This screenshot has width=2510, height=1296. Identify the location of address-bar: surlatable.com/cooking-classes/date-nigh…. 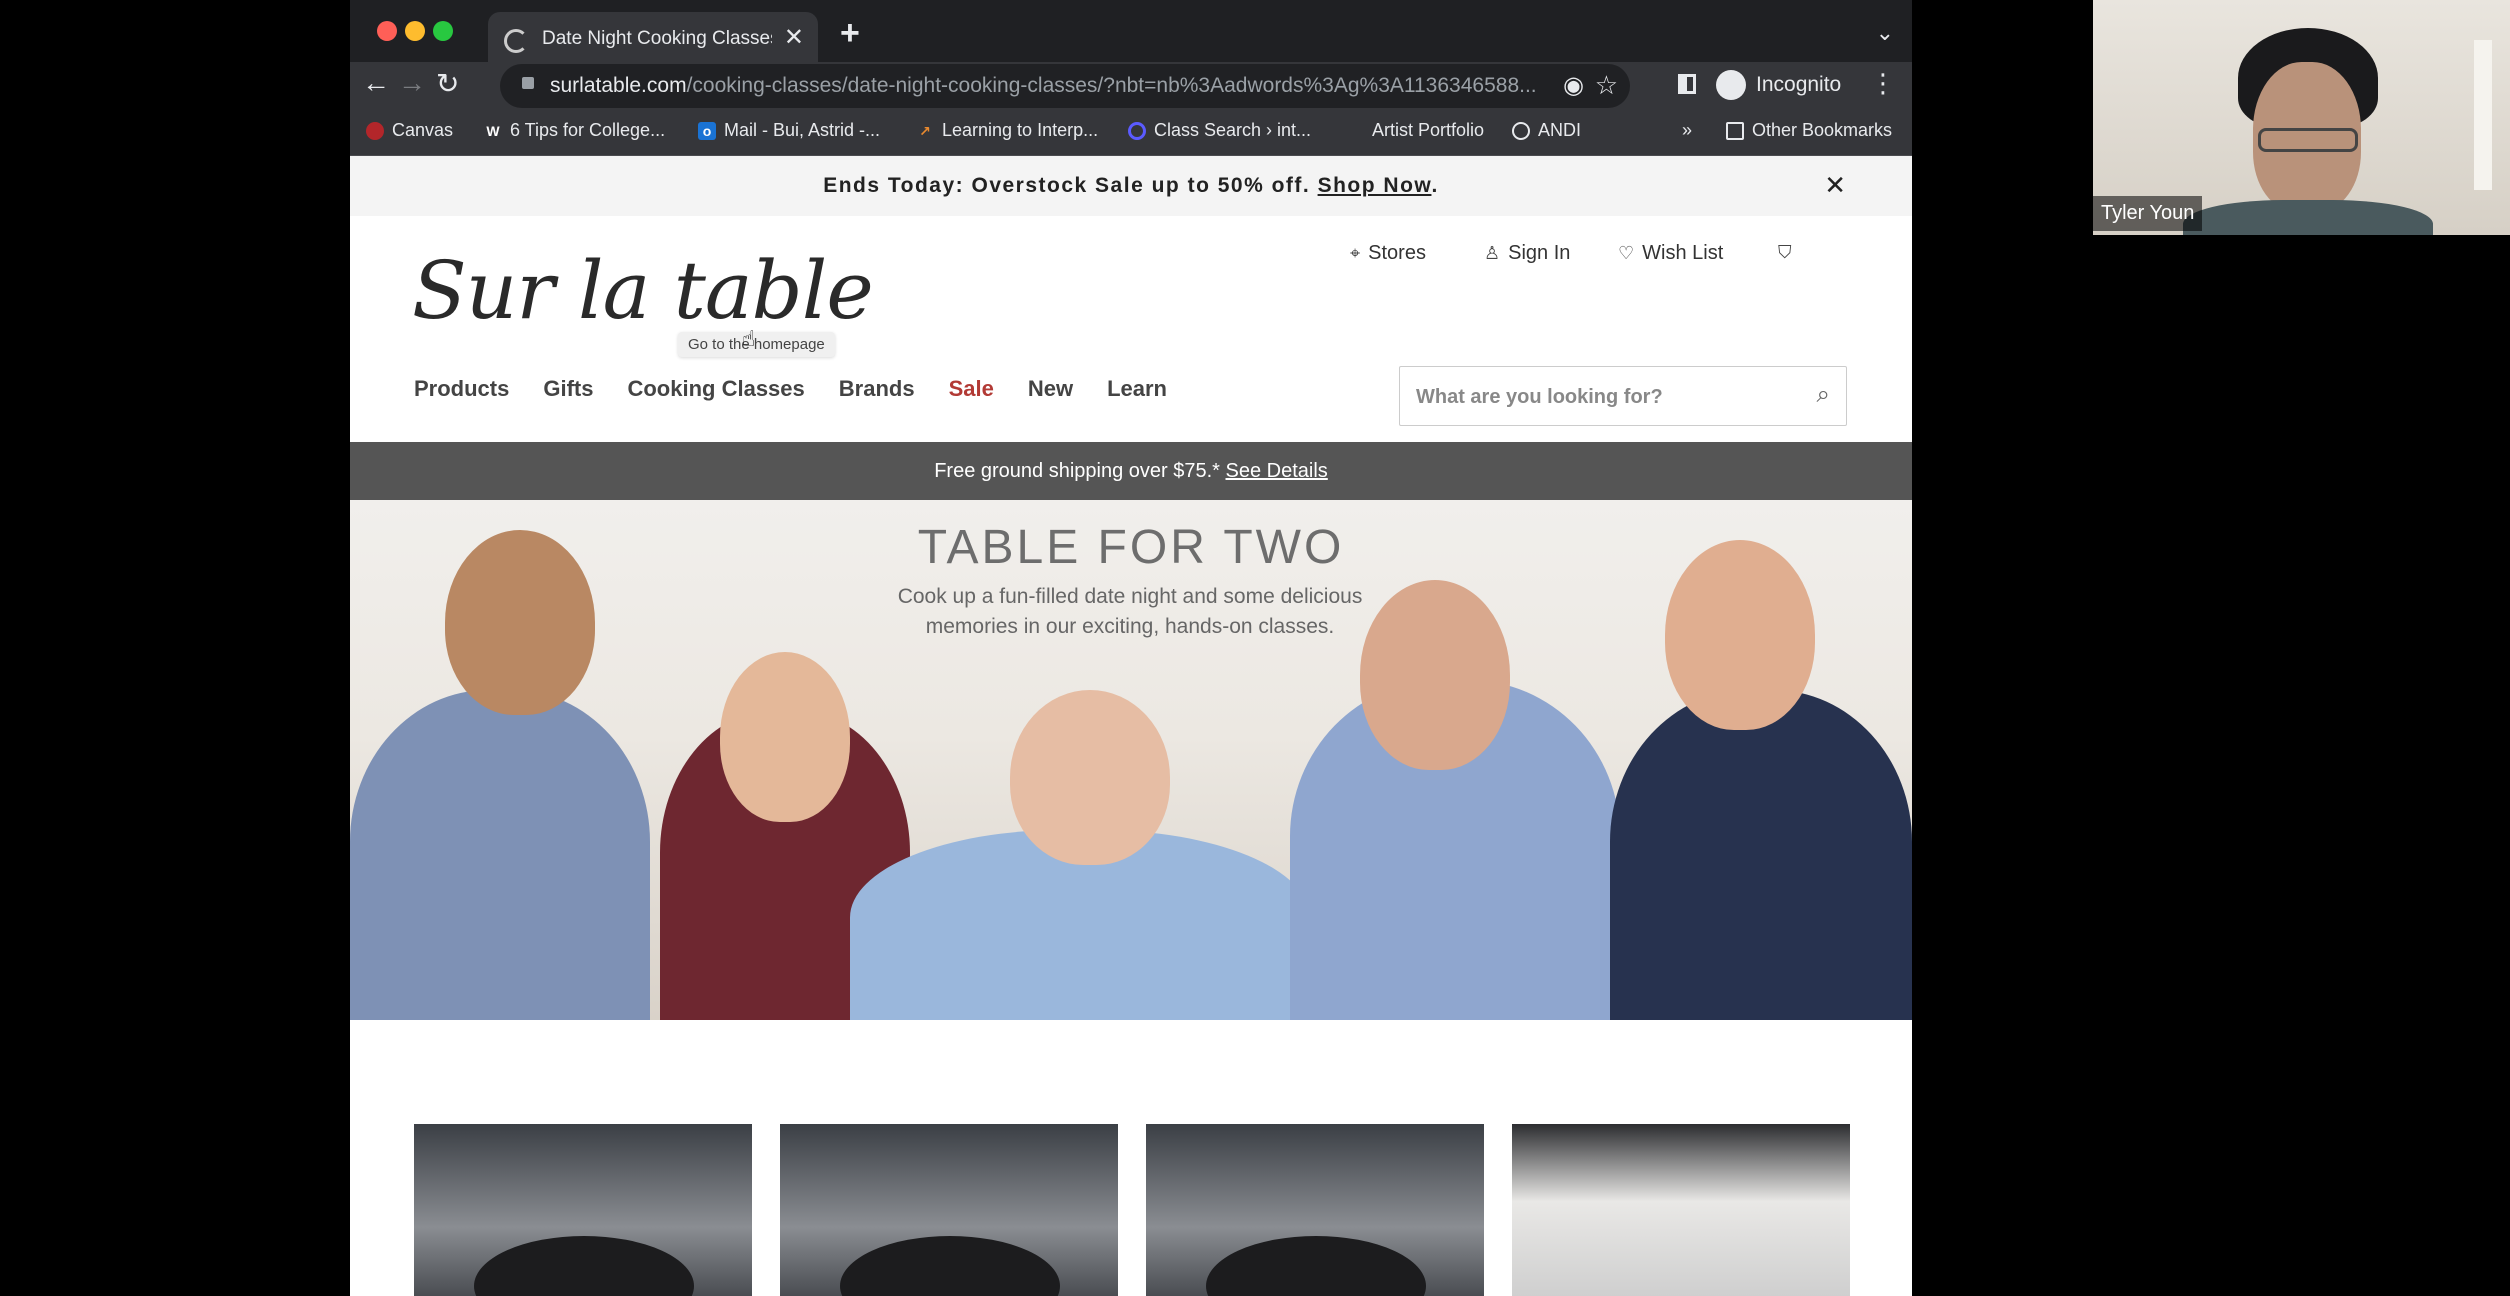
(1065, 86).